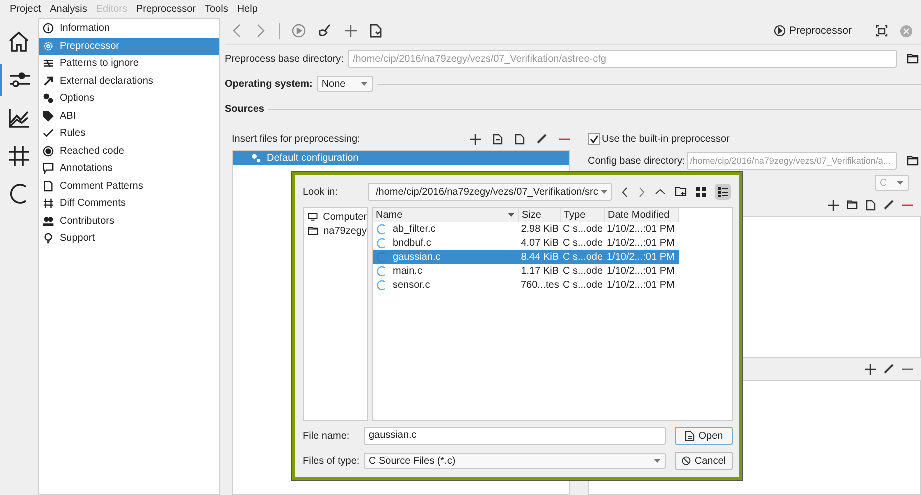 Image resolution: width=921 pixels, height=495 pixels. Describe the element at coordinates (48, 134) in the screenshot. I see `check-icon` at that location.